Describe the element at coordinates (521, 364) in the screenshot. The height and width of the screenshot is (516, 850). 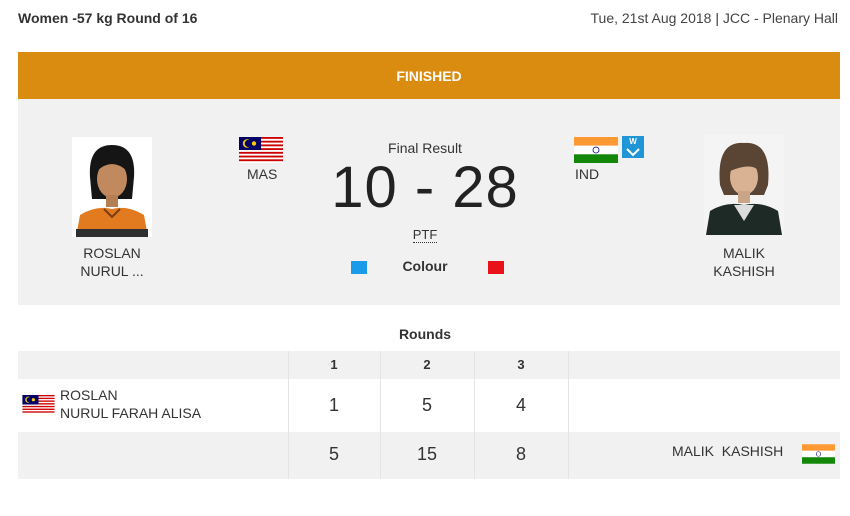
I see `round-number: 3` at that location.